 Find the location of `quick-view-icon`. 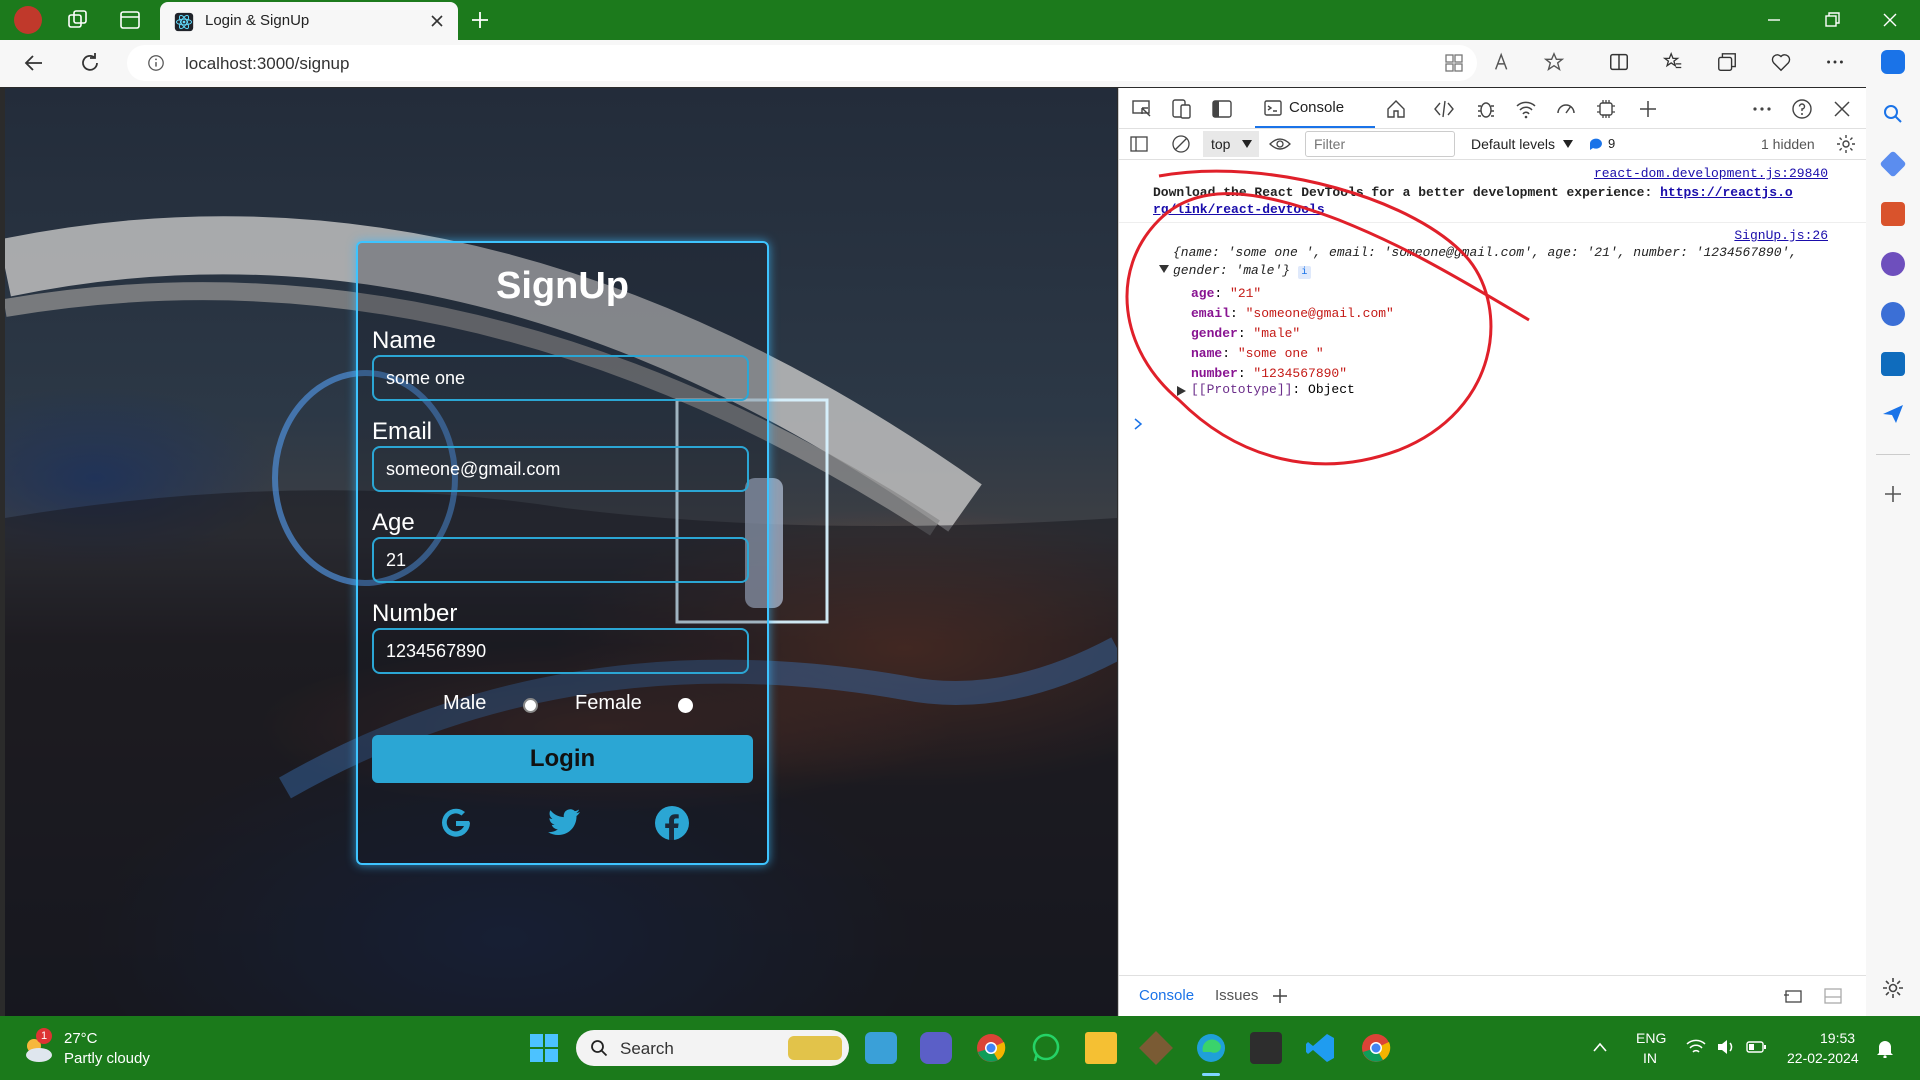

quick-view-icon is located at coordinates (1793, 996).